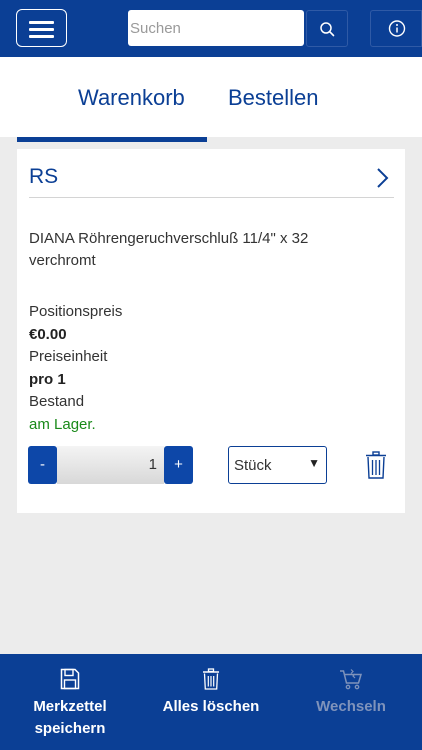 The image size is (422, 750). Describe the element at coordinates (68, 356) in the screenshot. I see `price-unit-label: Preiseinheit` at that location.